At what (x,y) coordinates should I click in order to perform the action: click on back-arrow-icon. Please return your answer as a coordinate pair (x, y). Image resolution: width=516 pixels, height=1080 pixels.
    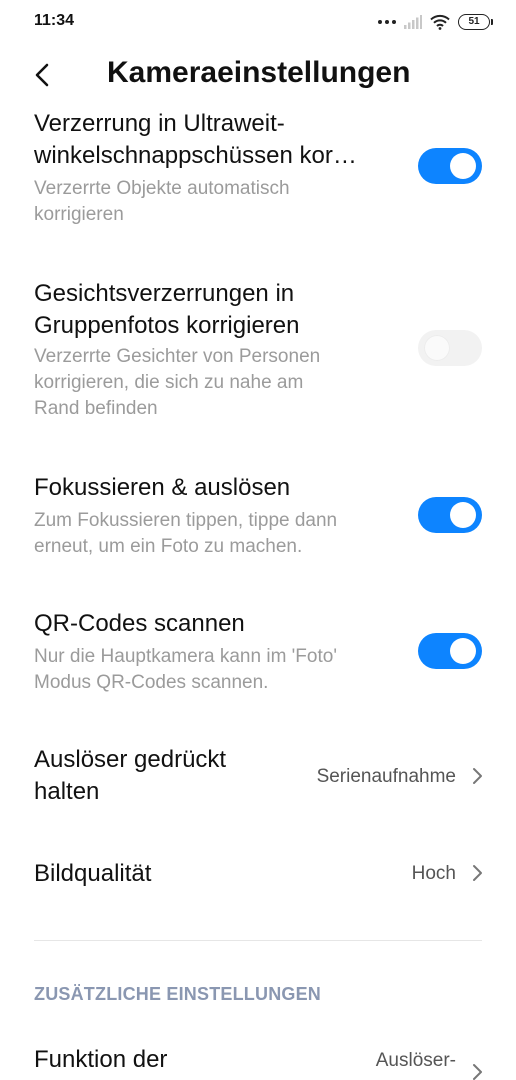
    Looking at the image, I should click on (42, 75).